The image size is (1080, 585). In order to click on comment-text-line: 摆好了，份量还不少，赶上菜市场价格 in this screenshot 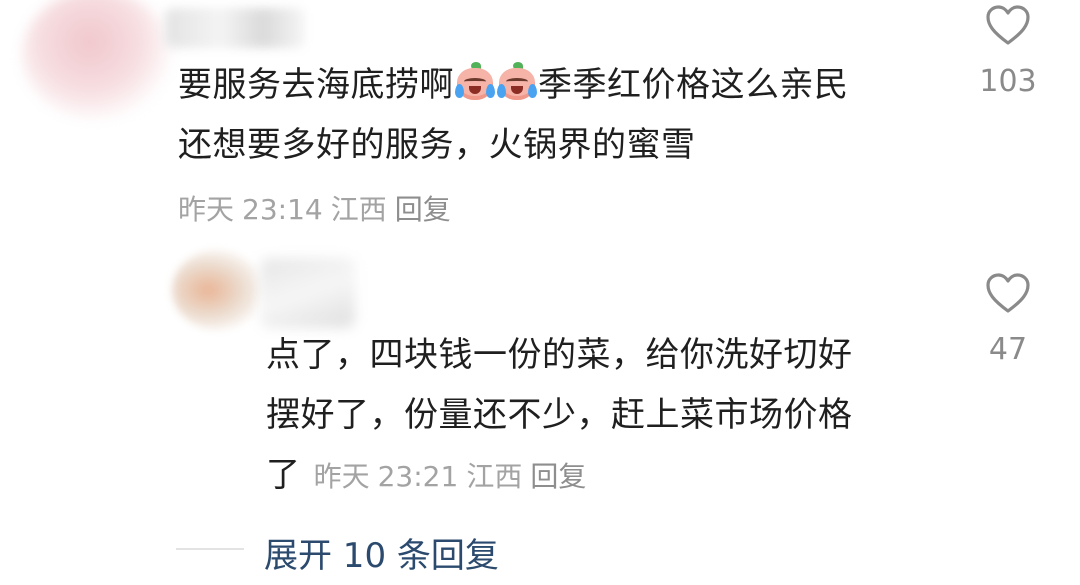, I will do `click(559, 415)`.